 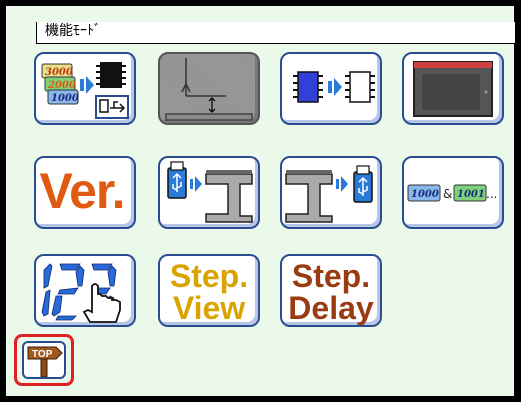 I want to click on top-signpost-icon: TOP, so click(x=44, y=360).